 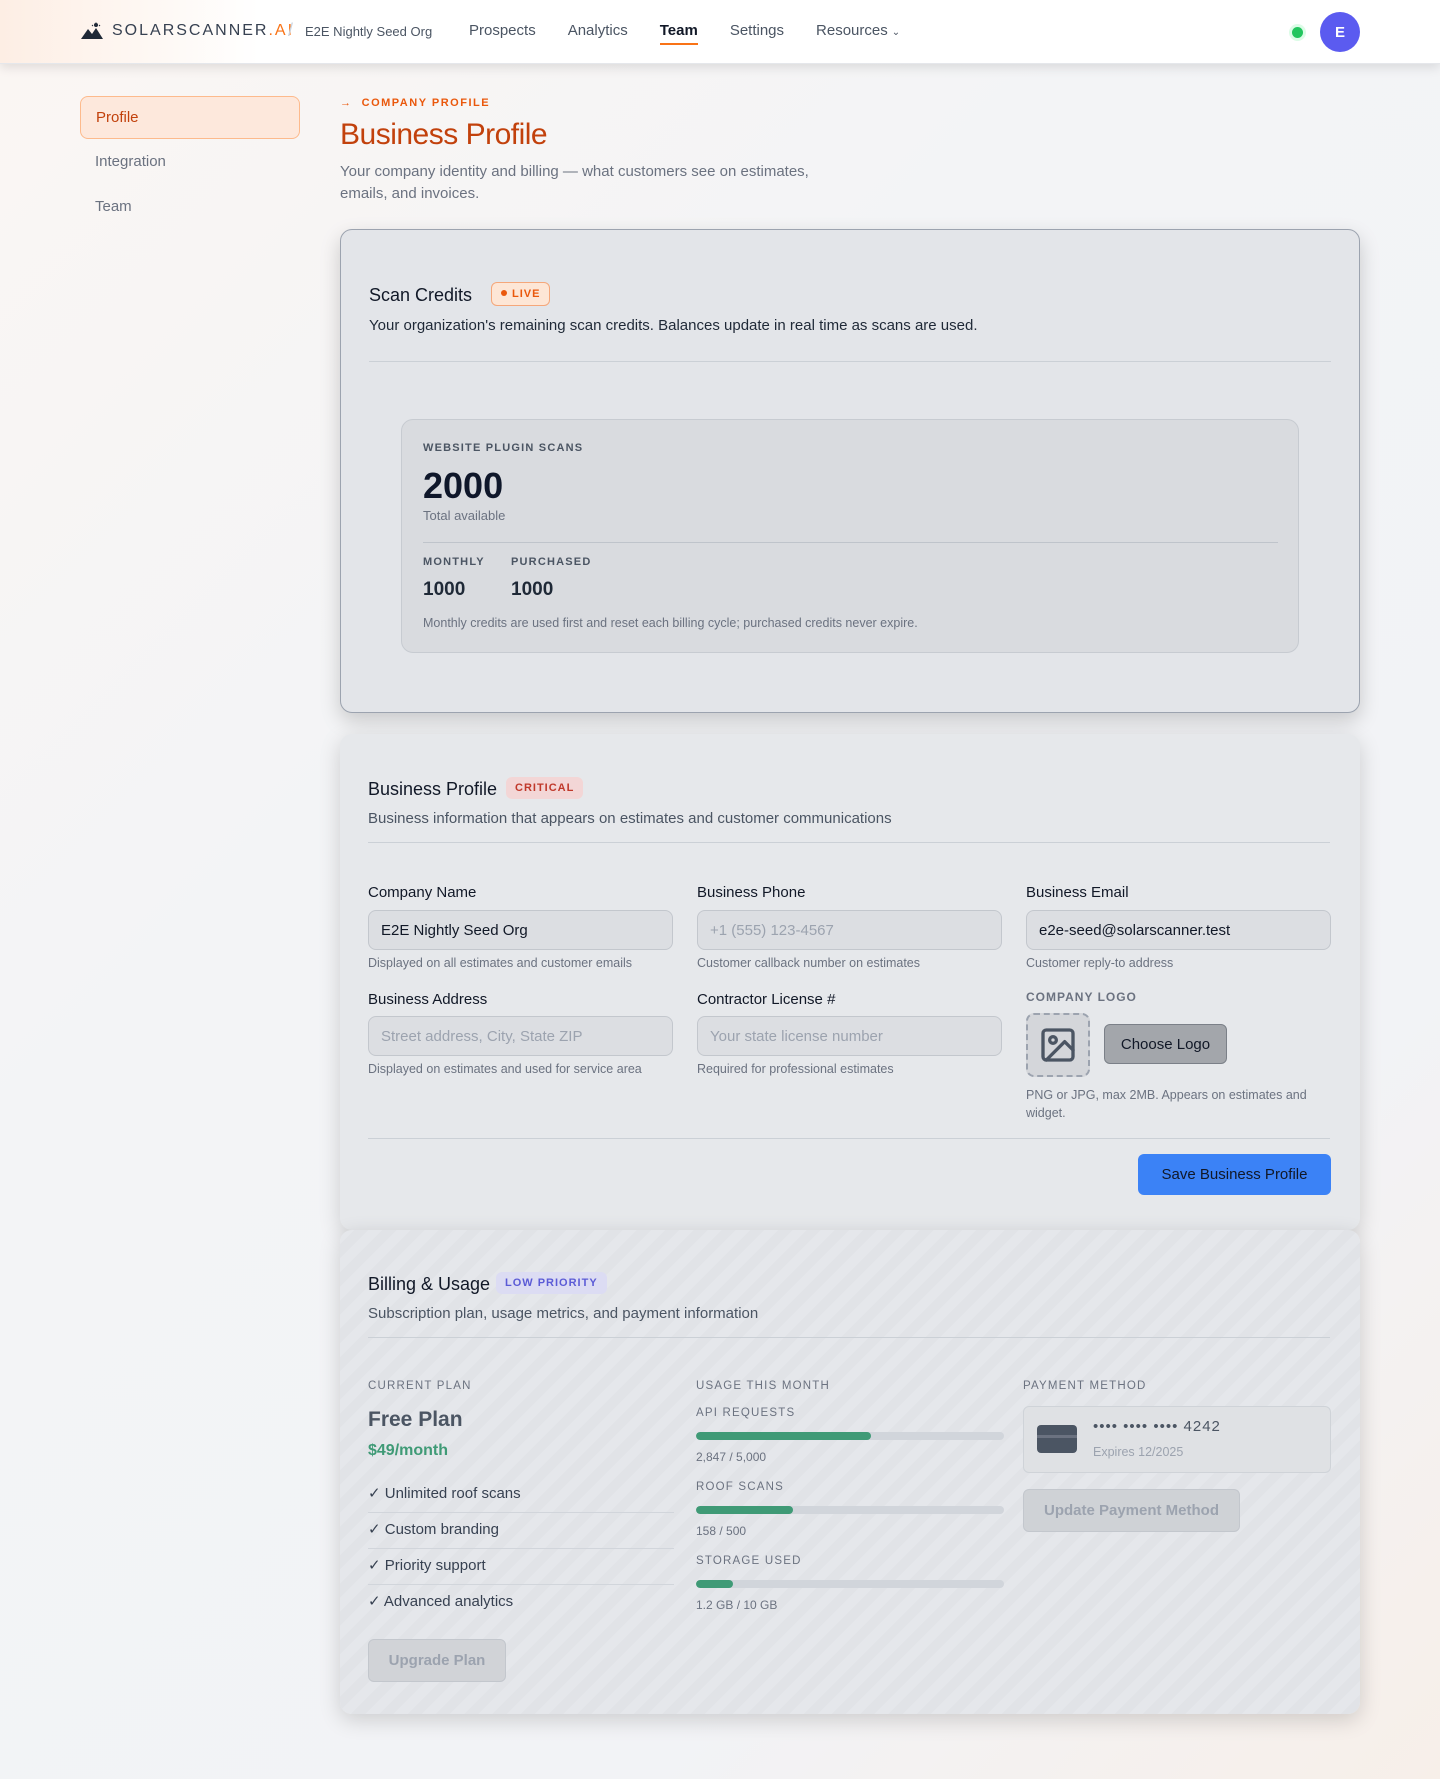 I want to click on live-badge: LIVE, so click(x=521, y=294).